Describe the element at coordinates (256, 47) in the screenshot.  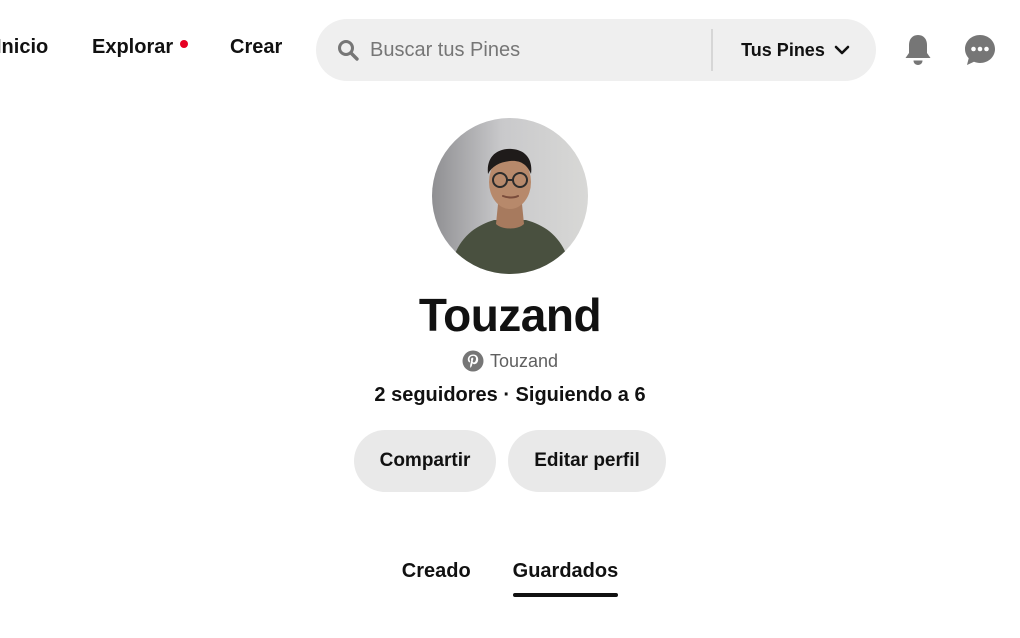
I see `nav-crear: Crear` at that location.